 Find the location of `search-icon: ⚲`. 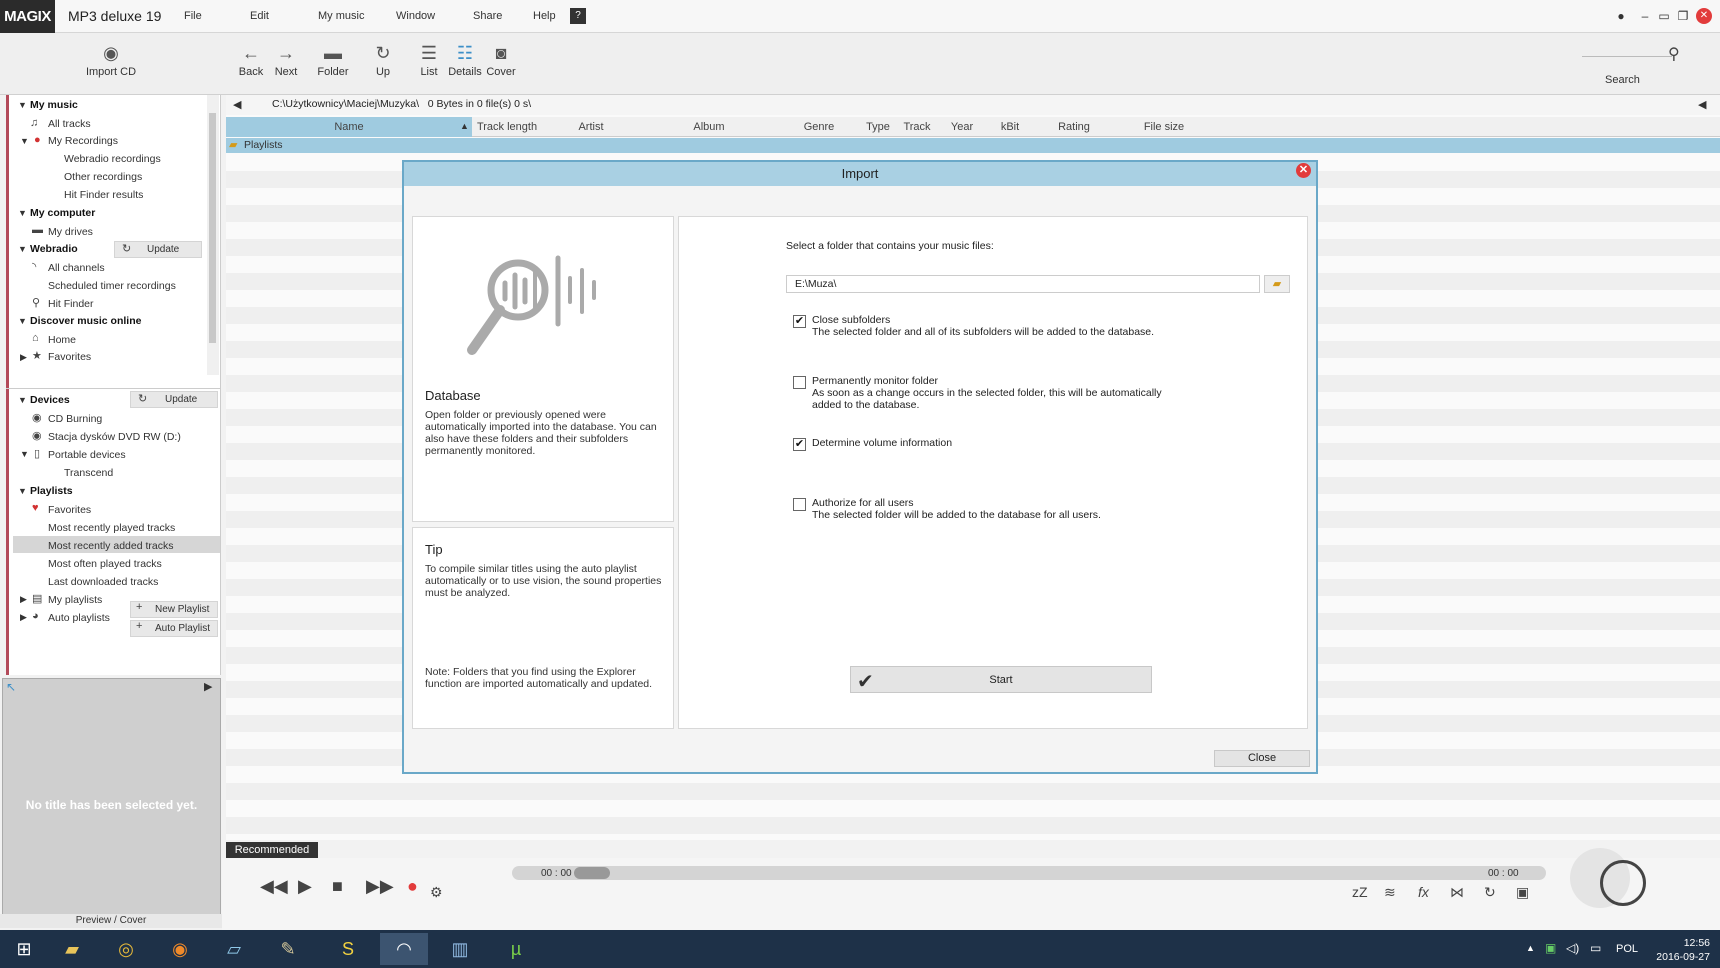

search-icon: ⚲ is located at coordinates (1674, 54).